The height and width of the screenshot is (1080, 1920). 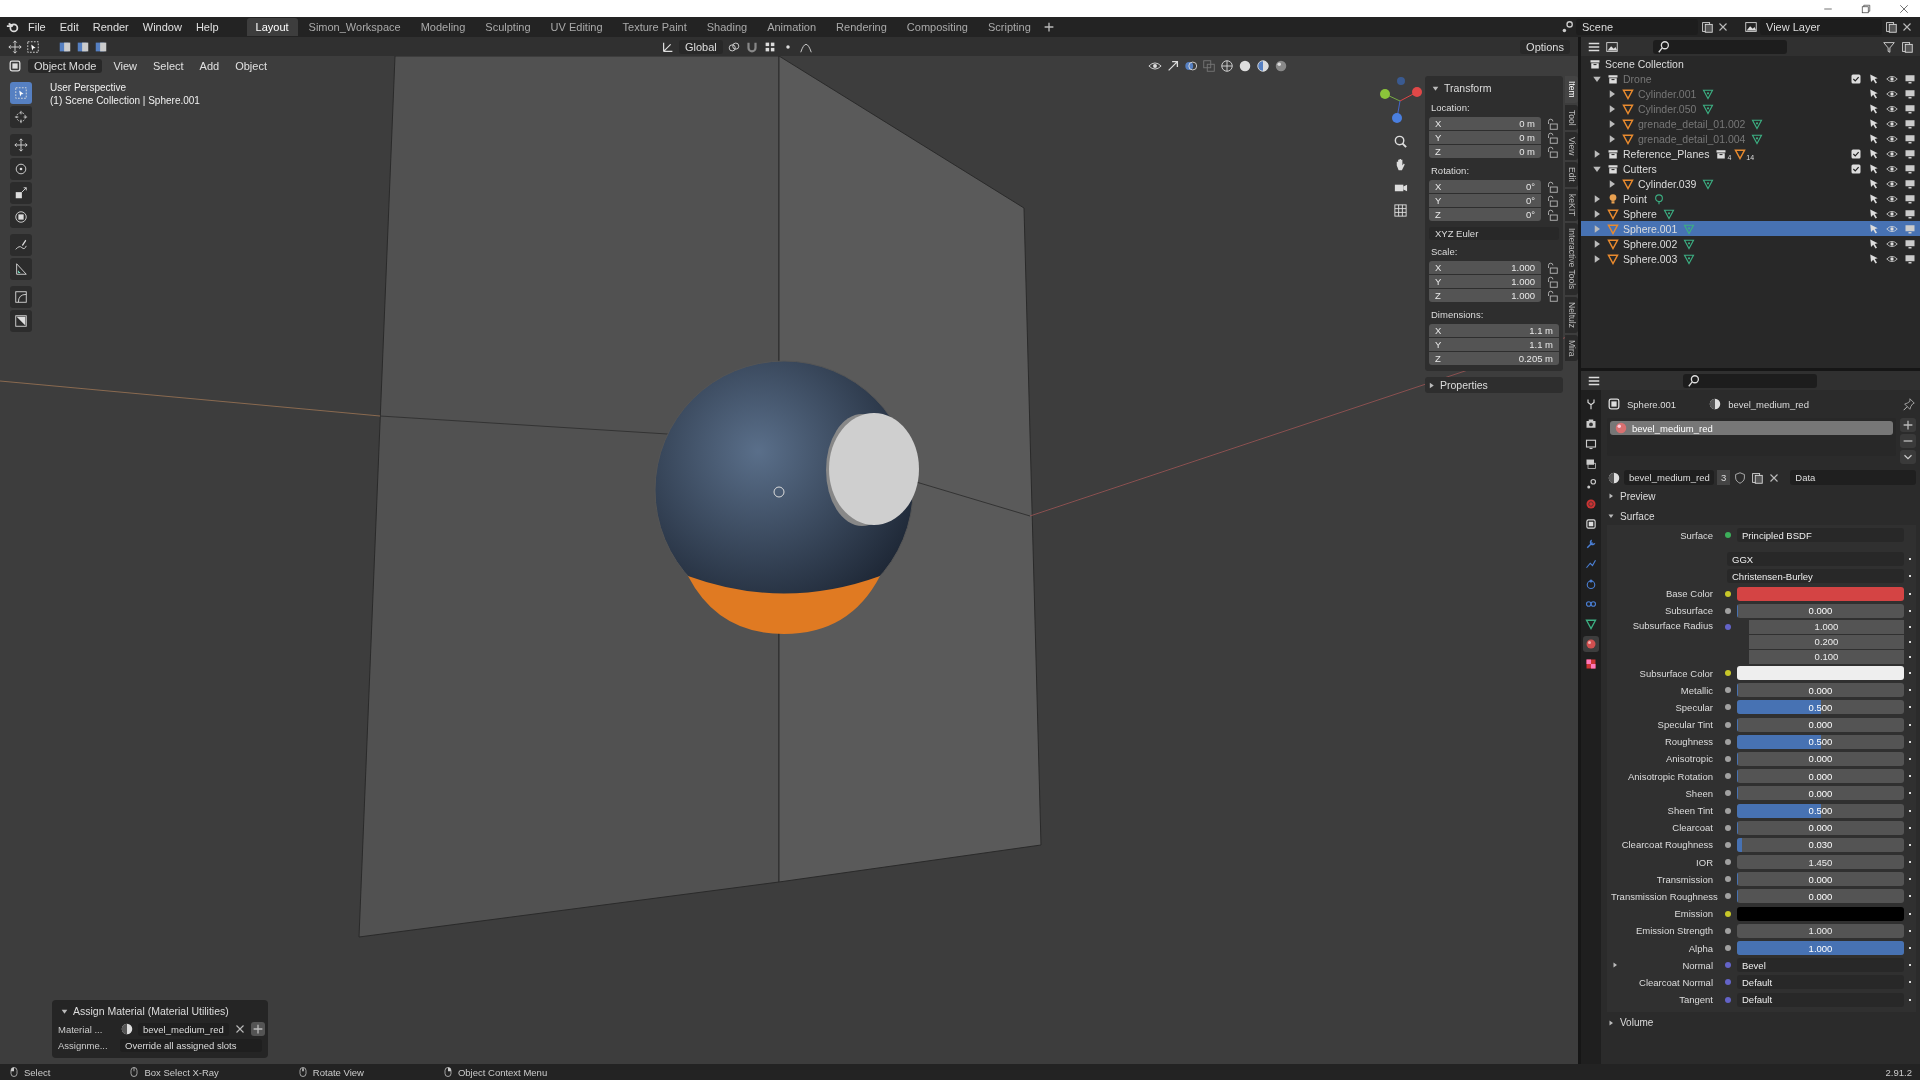 What do you see at coordinates (861, 27) in the screenshot?
I see `workspace-tab: Rendering` at bounding box center [861, 27].